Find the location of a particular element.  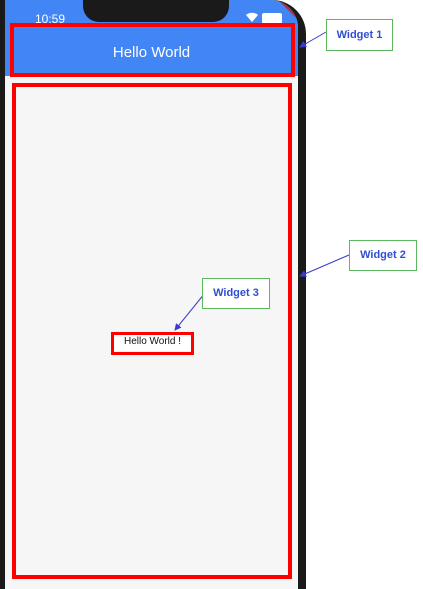

callout-widget-1: Widget 1 is located at coordinates (359, 35).